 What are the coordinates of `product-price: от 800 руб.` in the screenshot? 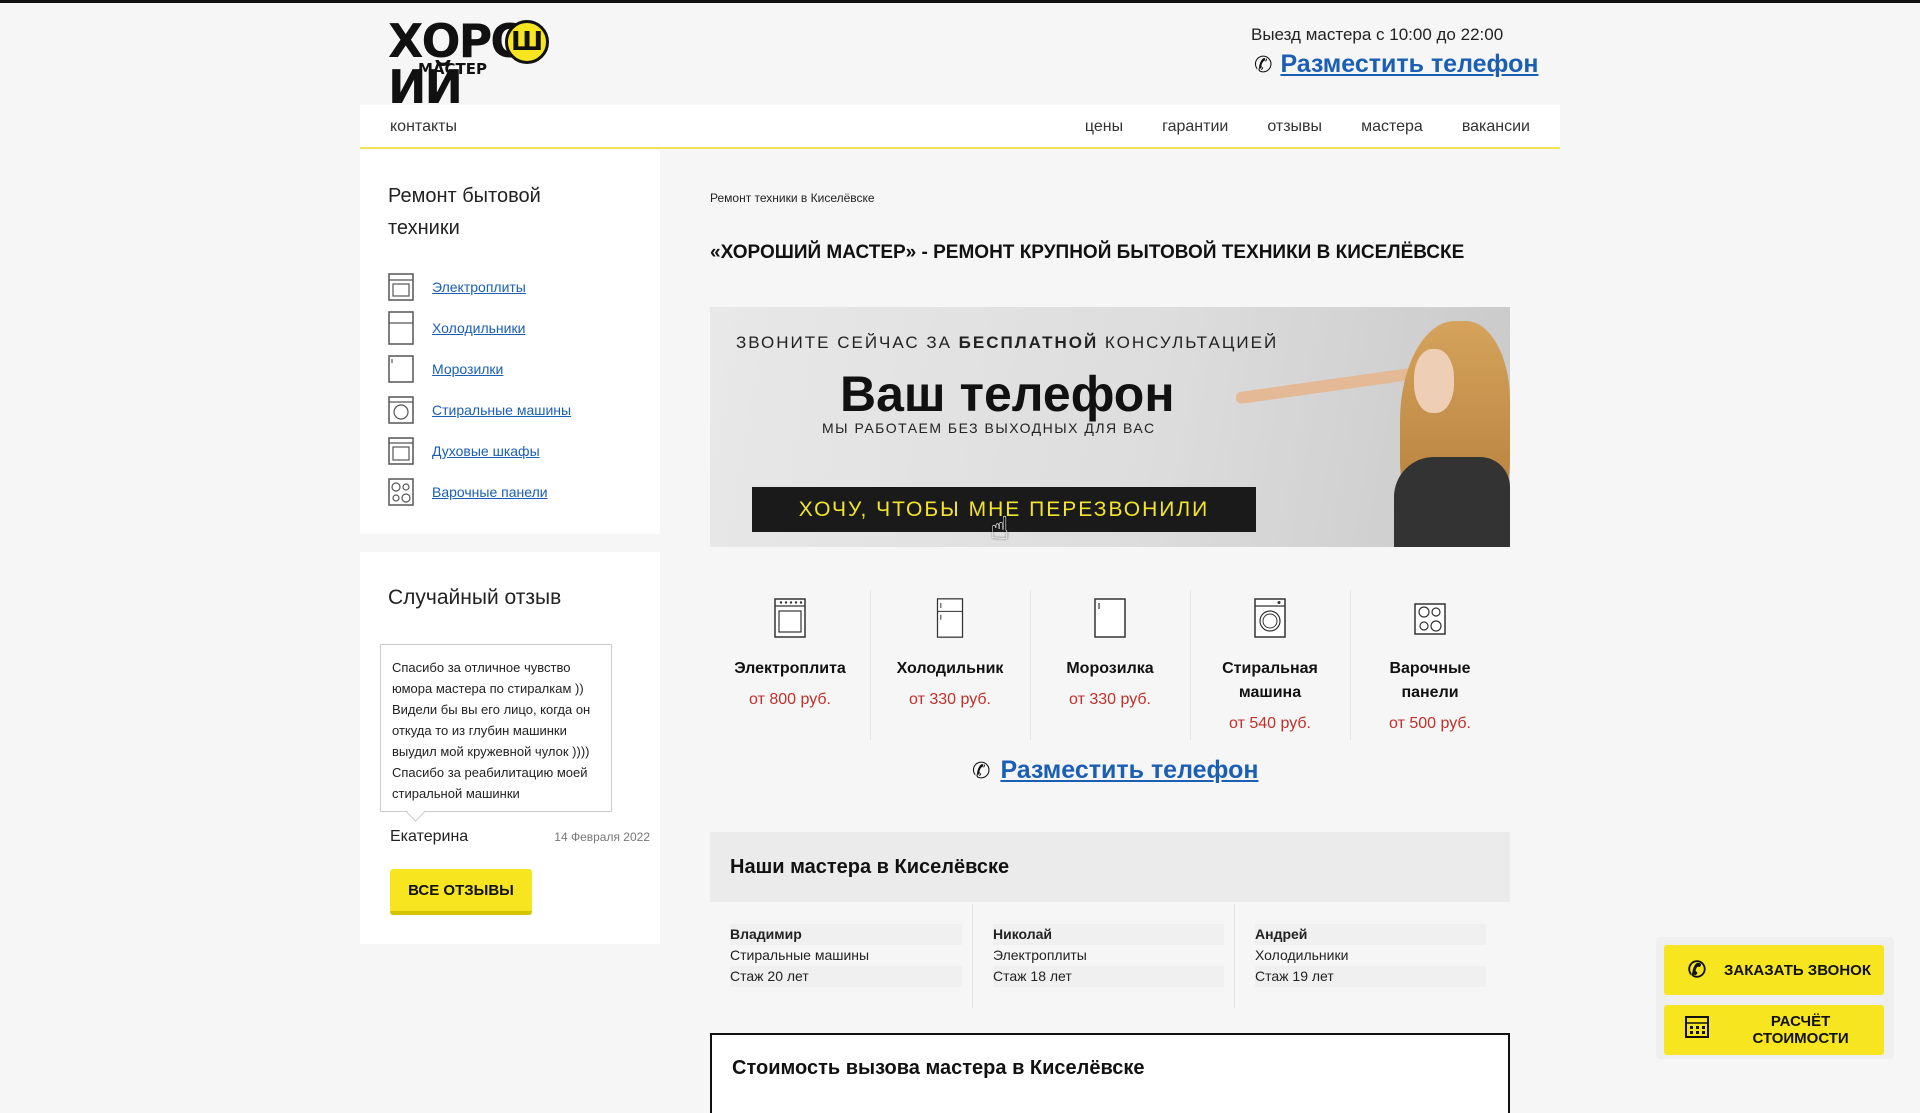 It's located at (790, 699).